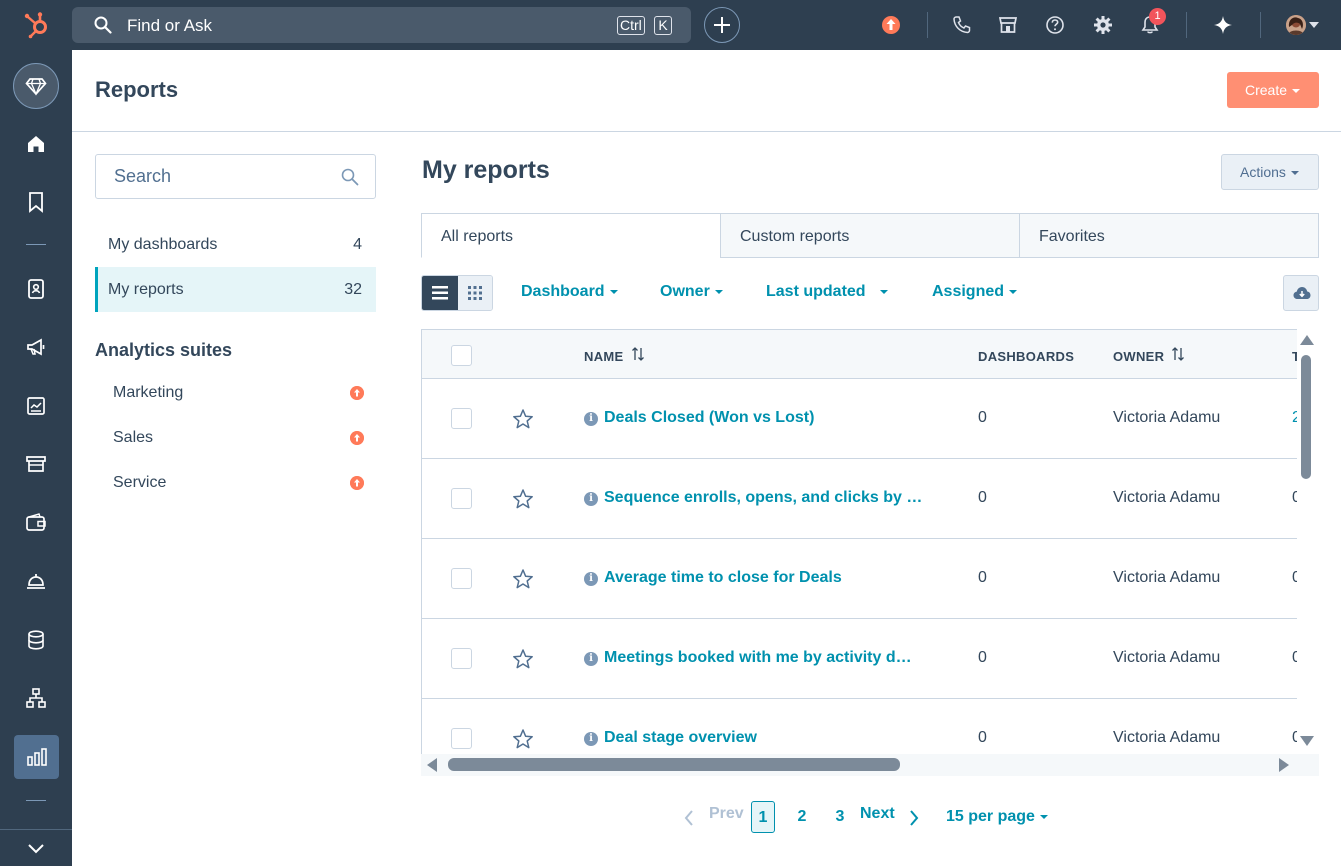  I want to click on horizontal-scrollbar-thumb, so click(674, 764).